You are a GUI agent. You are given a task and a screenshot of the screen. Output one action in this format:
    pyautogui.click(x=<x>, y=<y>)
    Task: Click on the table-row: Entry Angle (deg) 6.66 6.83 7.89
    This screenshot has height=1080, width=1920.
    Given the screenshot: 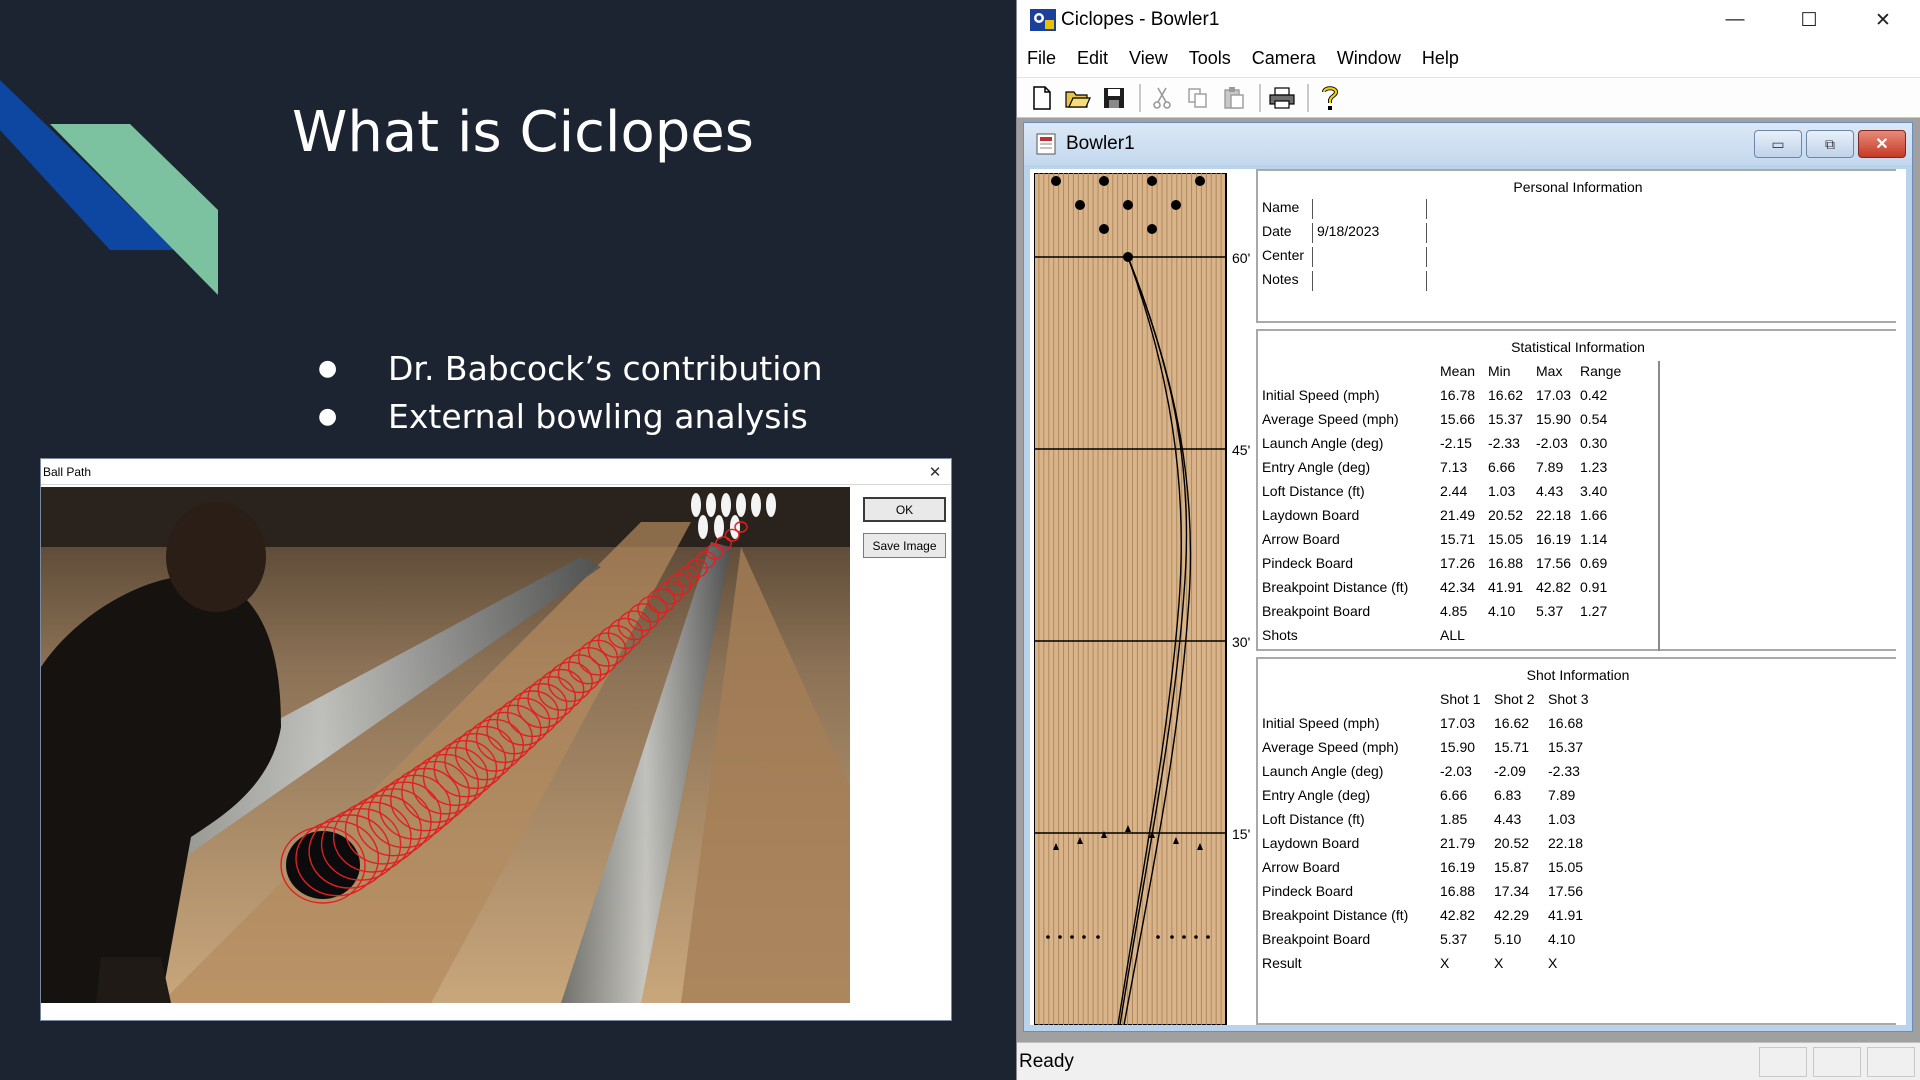 What is the action you would take?
    pyautogui.click(x=1580, y=799)
    